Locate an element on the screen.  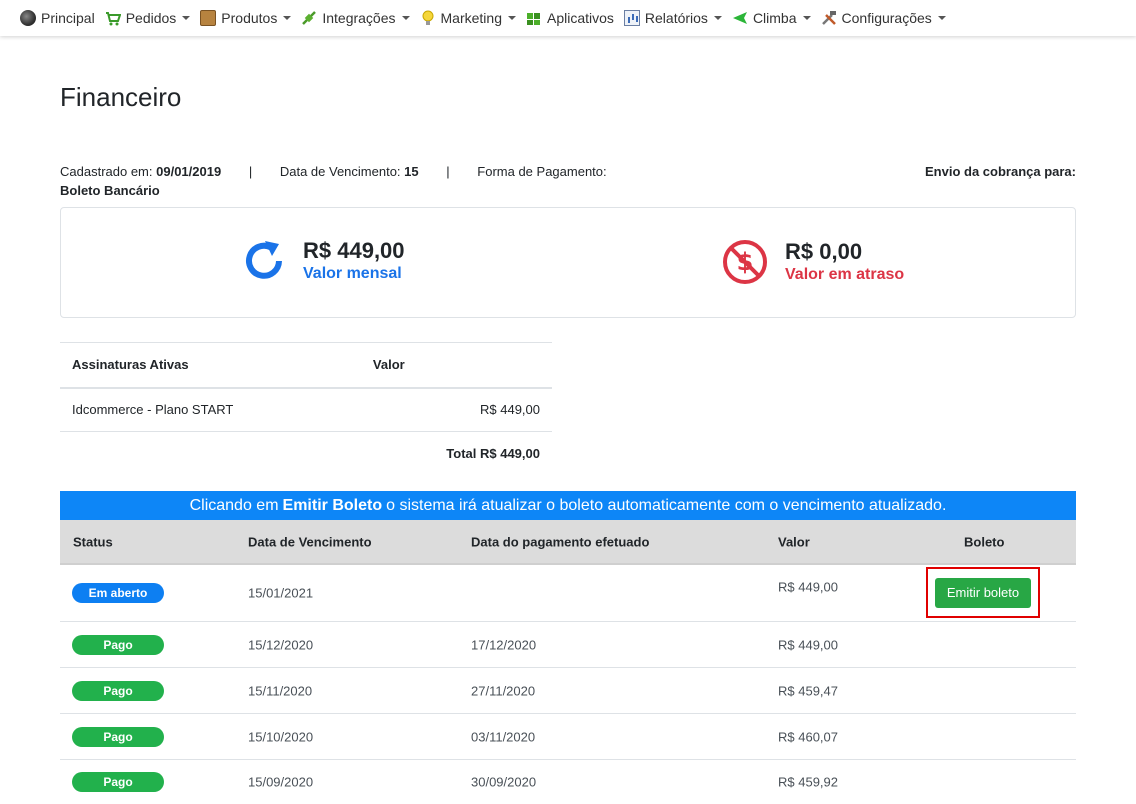
flag-icon is located at coordinates (740, 18).